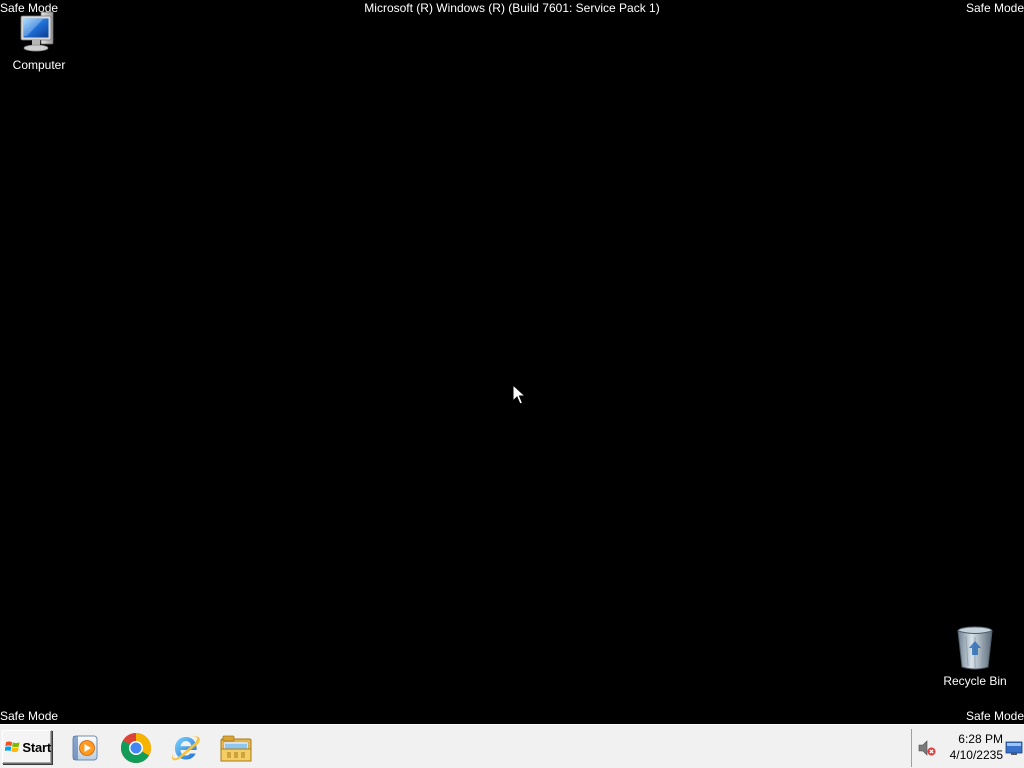 Image resolution: width=1024 pixels, height=768 pixels. I want to click on chrome-icon, so click(136, 748).